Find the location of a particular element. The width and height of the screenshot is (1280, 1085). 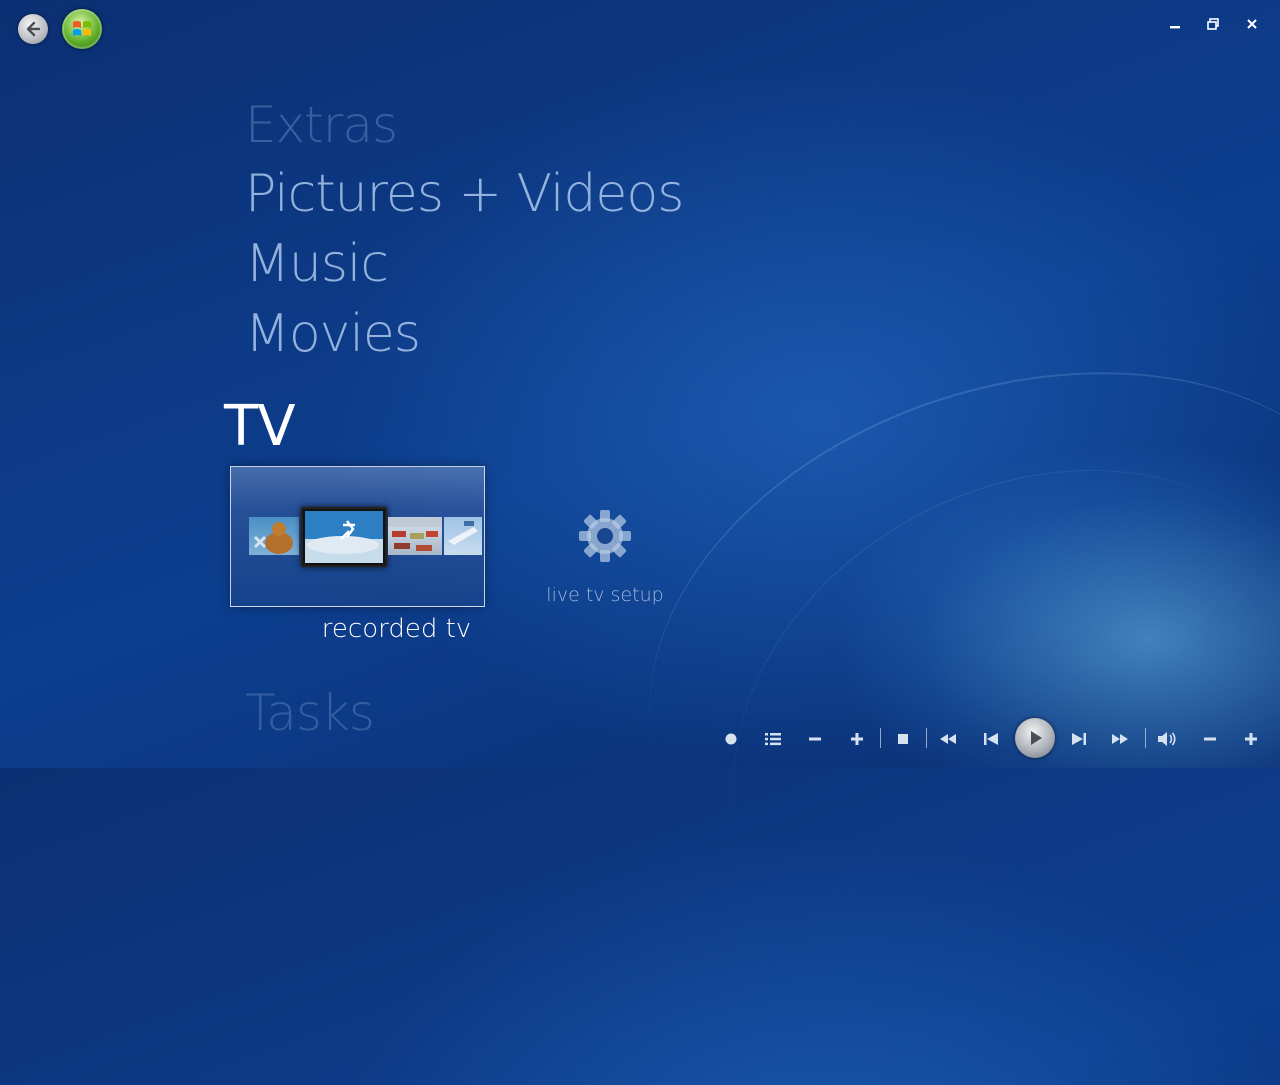

guide-button is located at coordinates (773, 739).